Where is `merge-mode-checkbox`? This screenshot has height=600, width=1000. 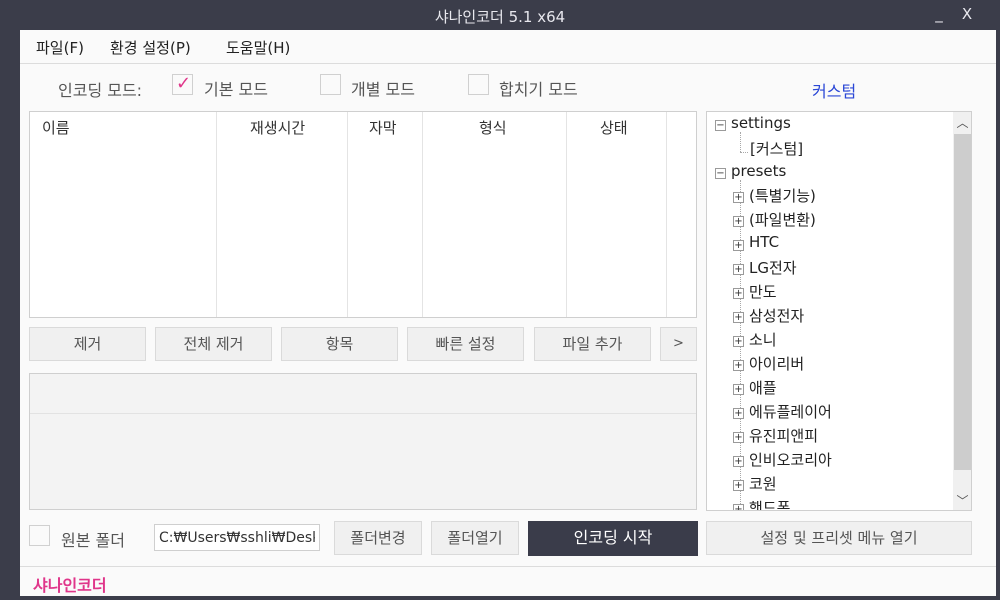
merge-mode-checkbox is located at coordinates (478, 84).